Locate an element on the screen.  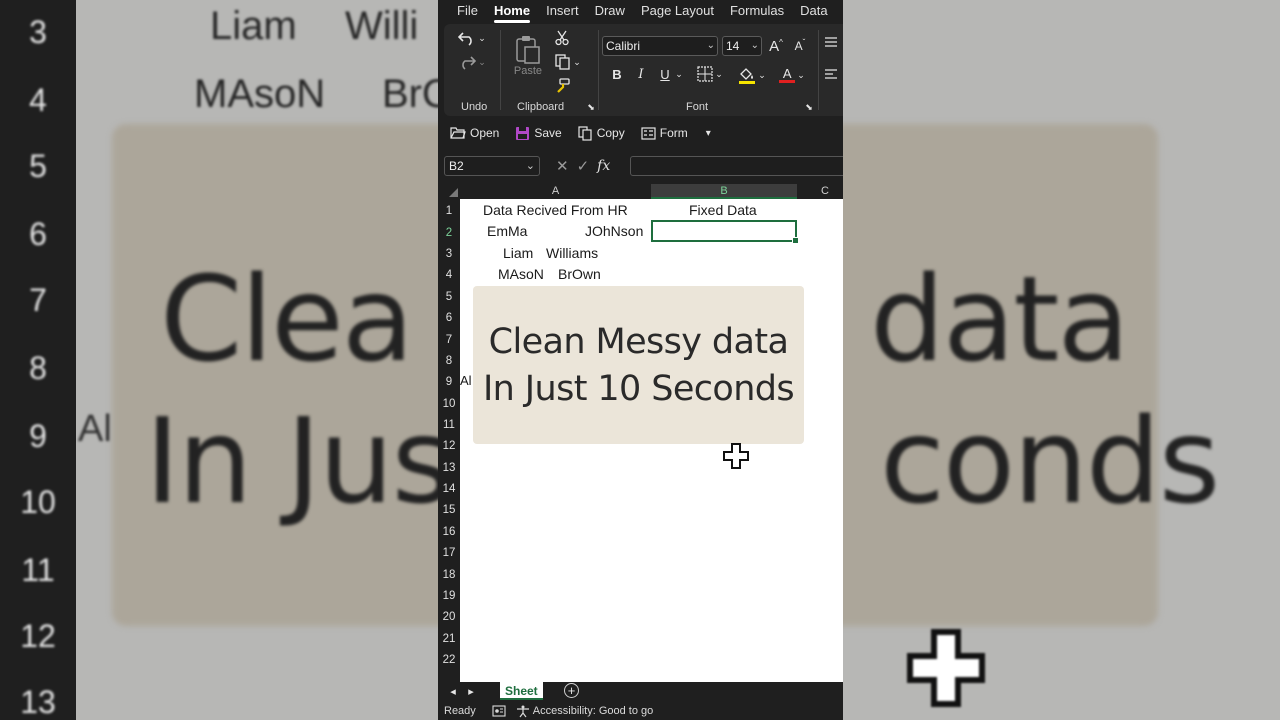
cell-a3-first: Liam is located at coordinates (518, 253).